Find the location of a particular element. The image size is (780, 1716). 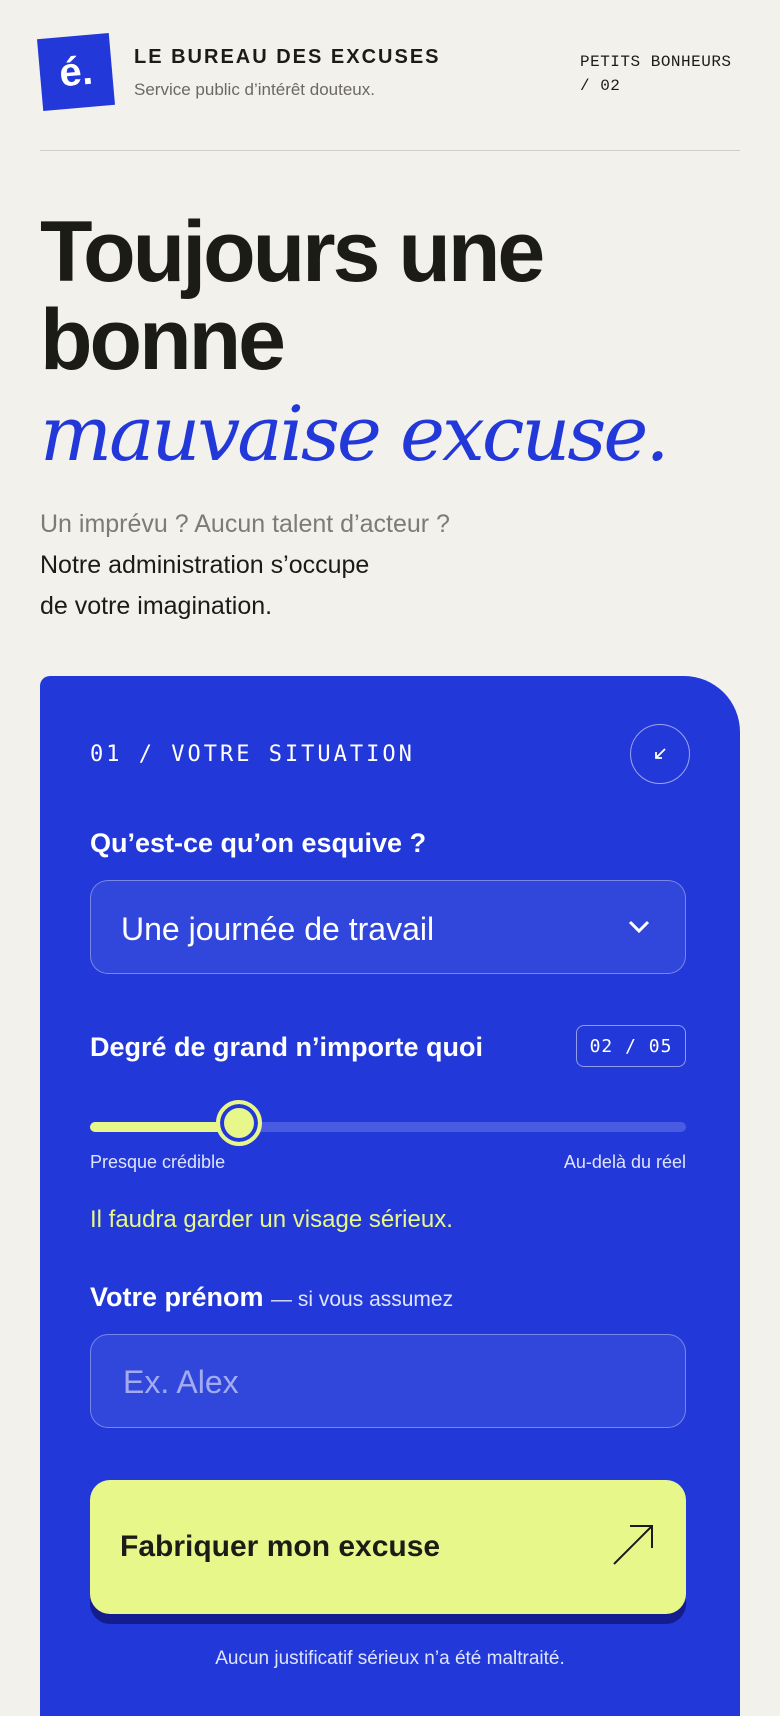

slider-min-label: Presque crédible is located at coordinates (158, 1162).